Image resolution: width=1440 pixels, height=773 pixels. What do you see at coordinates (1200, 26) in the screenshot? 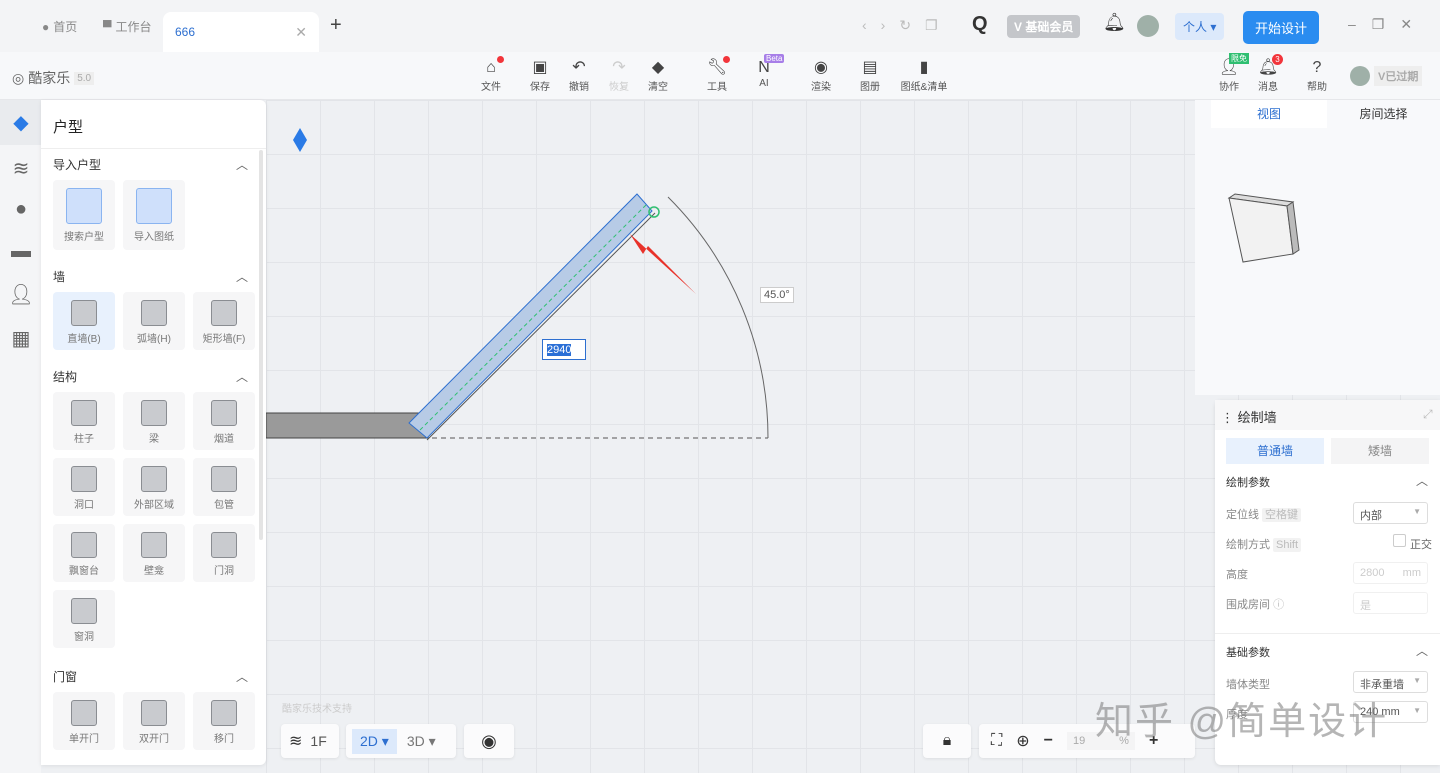
I see `personal-dropdown: 个人 ▾` at bounding box center [1200, 26].